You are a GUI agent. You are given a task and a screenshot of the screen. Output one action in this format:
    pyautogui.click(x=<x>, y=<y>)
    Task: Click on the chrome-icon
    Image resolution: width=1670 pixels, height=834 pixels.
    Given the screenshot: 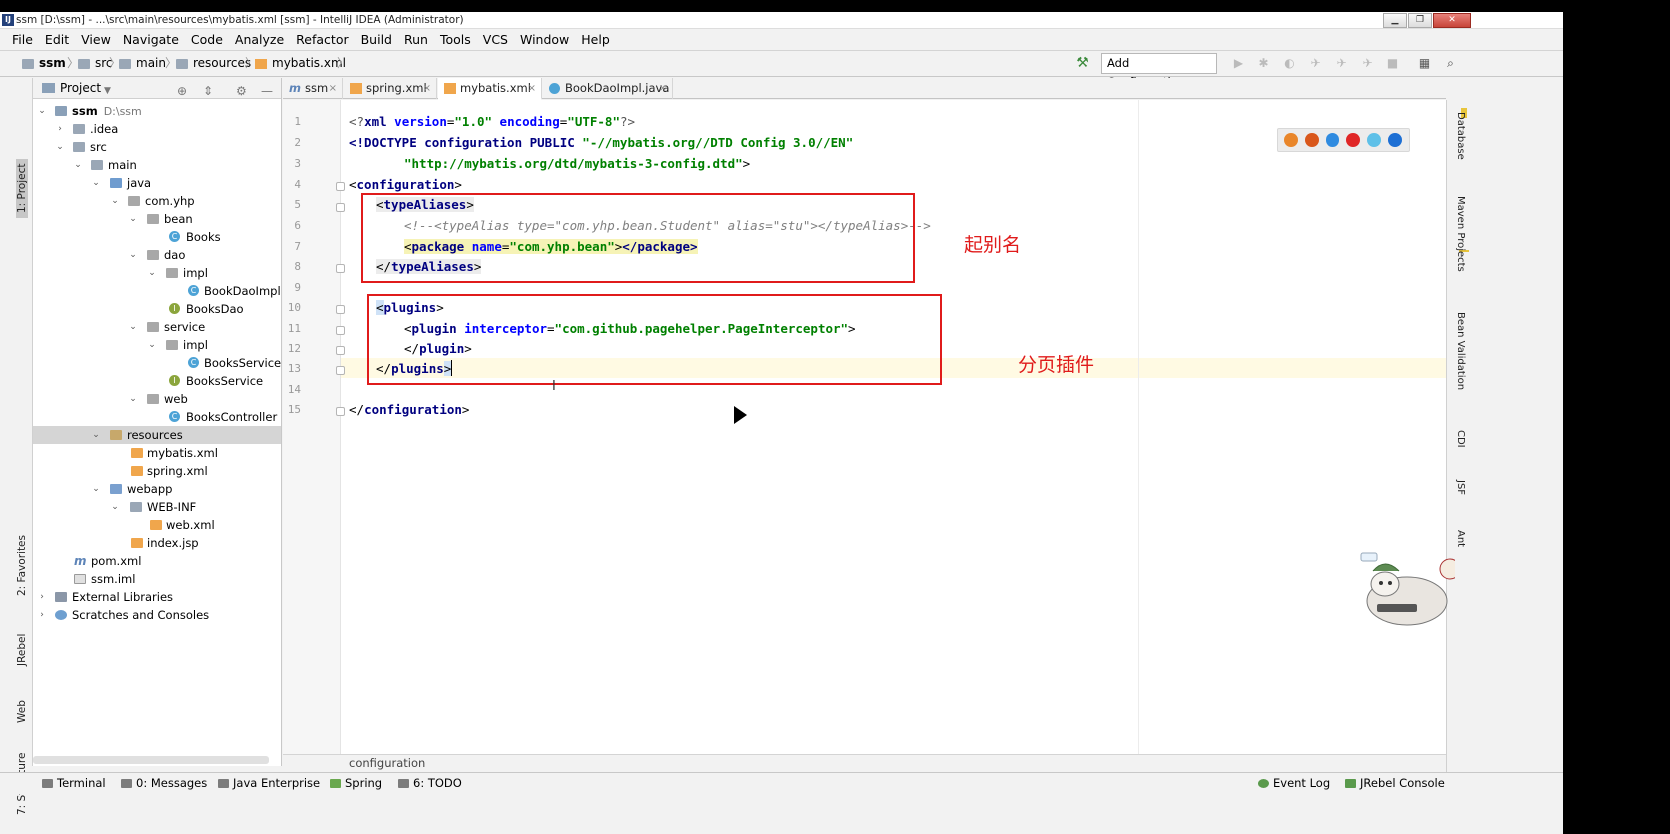 What is the action you would take?
    pyautogui.click(x=1291, y=140)
    